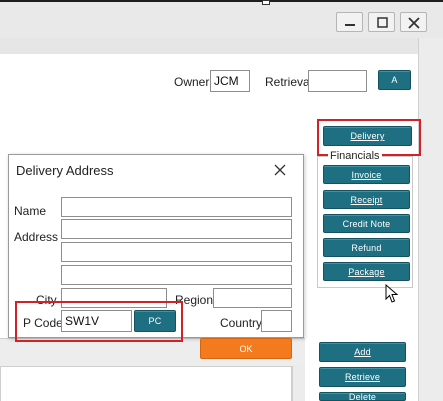  What do you see at coordinates (355, 156) in the screenshot?
I see `financials-title: Financials` at bounding box center [355, 156].